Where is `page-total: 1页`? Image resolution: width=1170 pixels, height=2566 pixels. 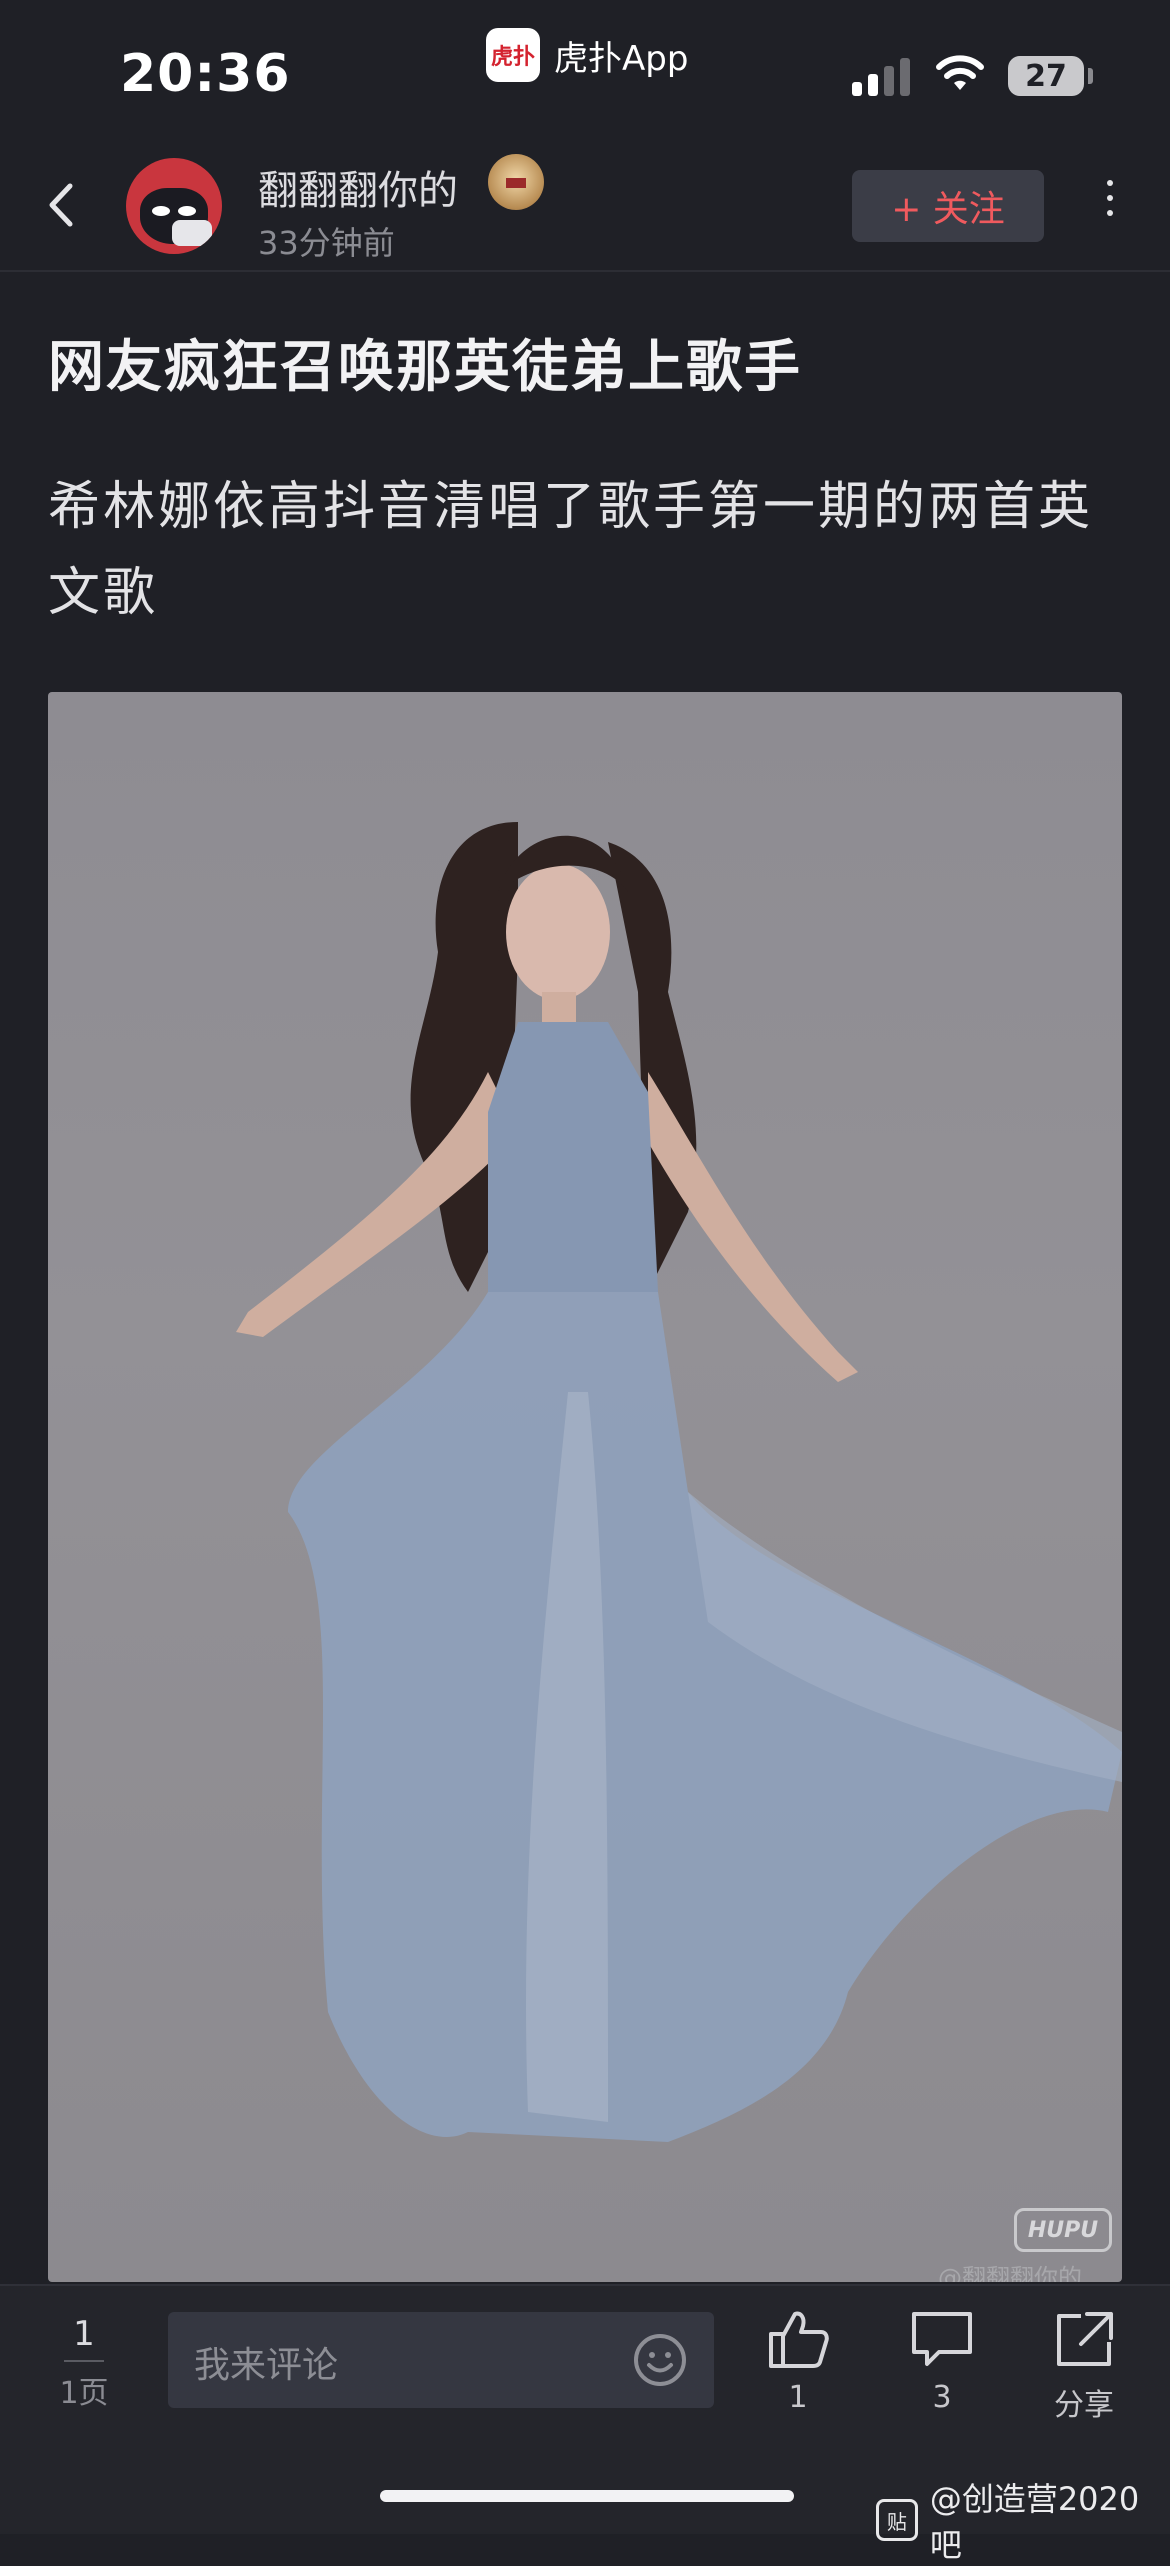 page-total: 1页 is located at coordinates (84, 2393).